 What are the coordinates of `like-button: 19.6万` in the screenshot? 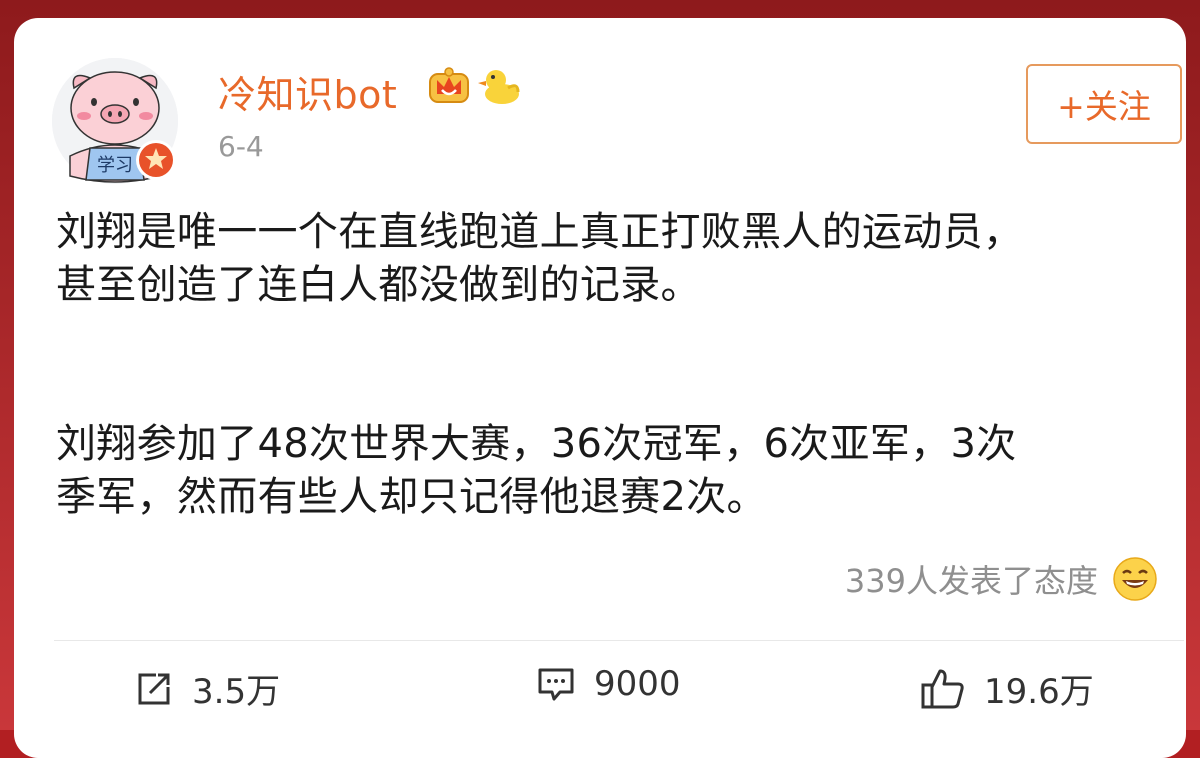 It's located at (1007, 688).